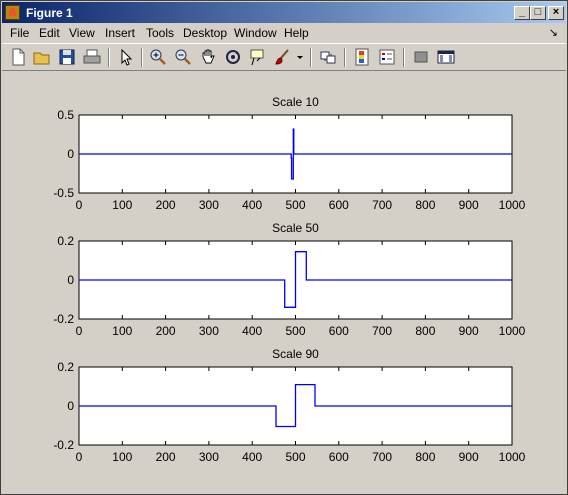  What do you see at coordinates (126, 57) in the screenshot?
I see `select-arrow-icon` at bounding box center [126, 57].